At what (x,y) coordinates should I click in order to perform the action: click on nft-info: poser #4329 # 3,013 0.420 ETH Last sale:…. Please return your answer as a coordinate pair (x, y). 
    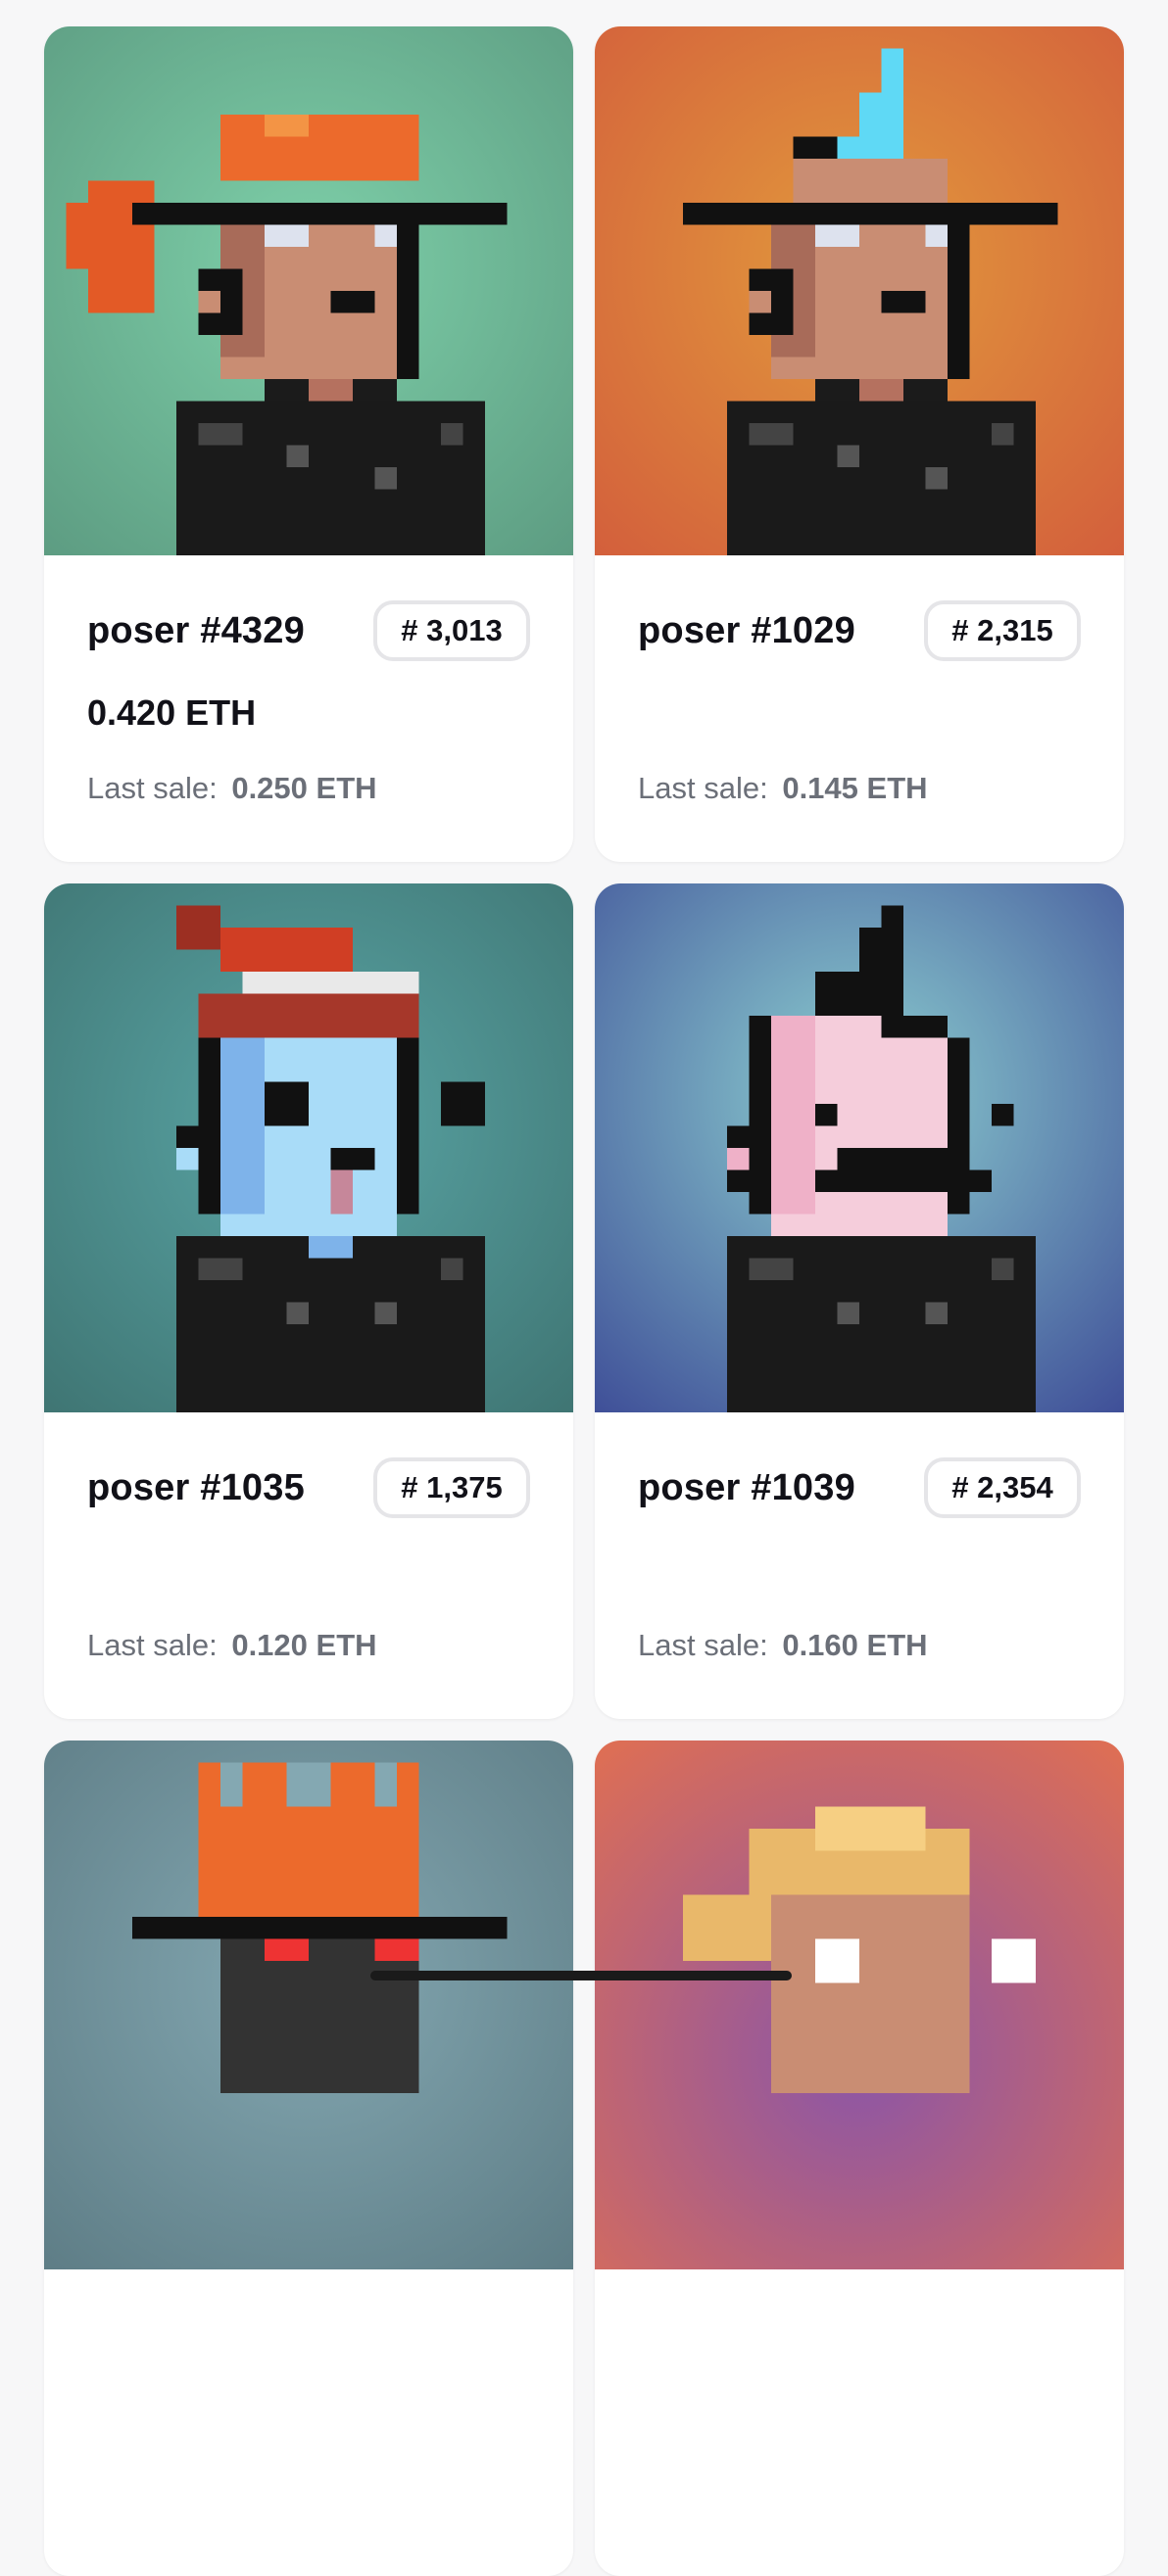
    Looking at the image, I should click on (308, 708).